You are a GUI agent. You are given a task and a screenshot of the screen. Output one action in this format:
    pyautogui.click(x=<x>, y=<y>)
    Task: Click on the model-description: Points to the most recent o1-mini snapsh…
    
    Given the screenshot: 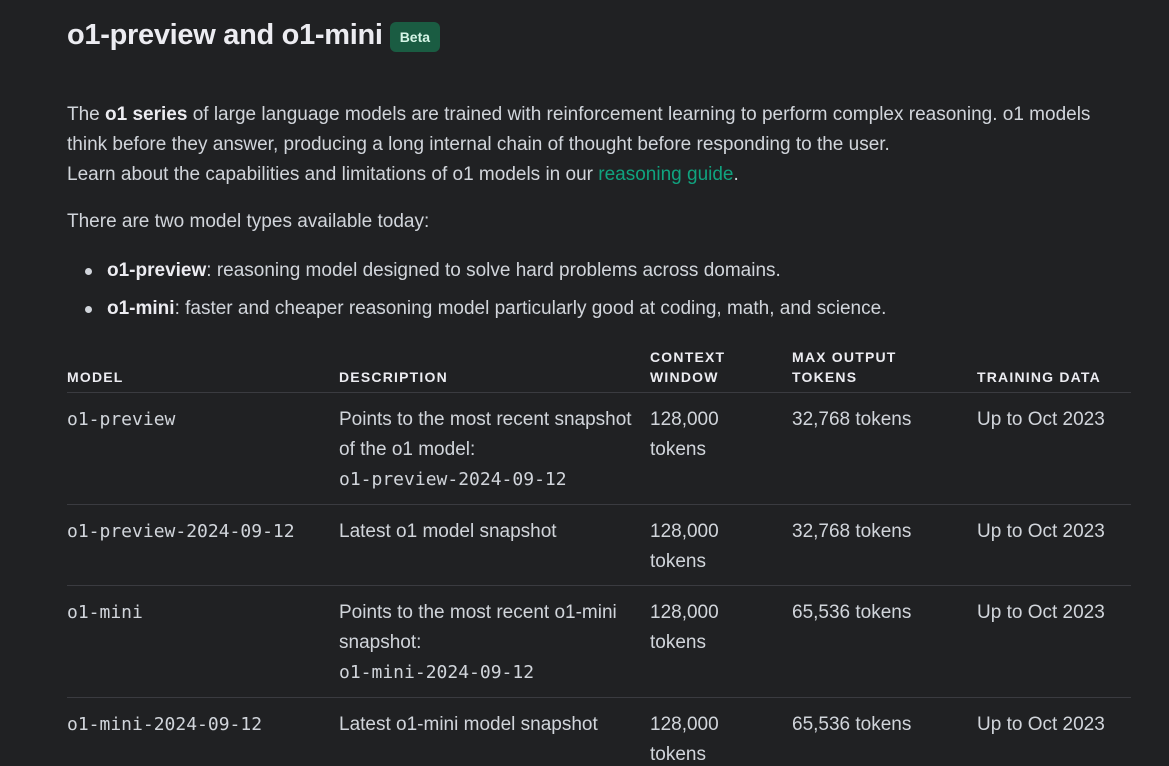 What is the action you would take?
    pyautogui.click(x=489, y=643)
    